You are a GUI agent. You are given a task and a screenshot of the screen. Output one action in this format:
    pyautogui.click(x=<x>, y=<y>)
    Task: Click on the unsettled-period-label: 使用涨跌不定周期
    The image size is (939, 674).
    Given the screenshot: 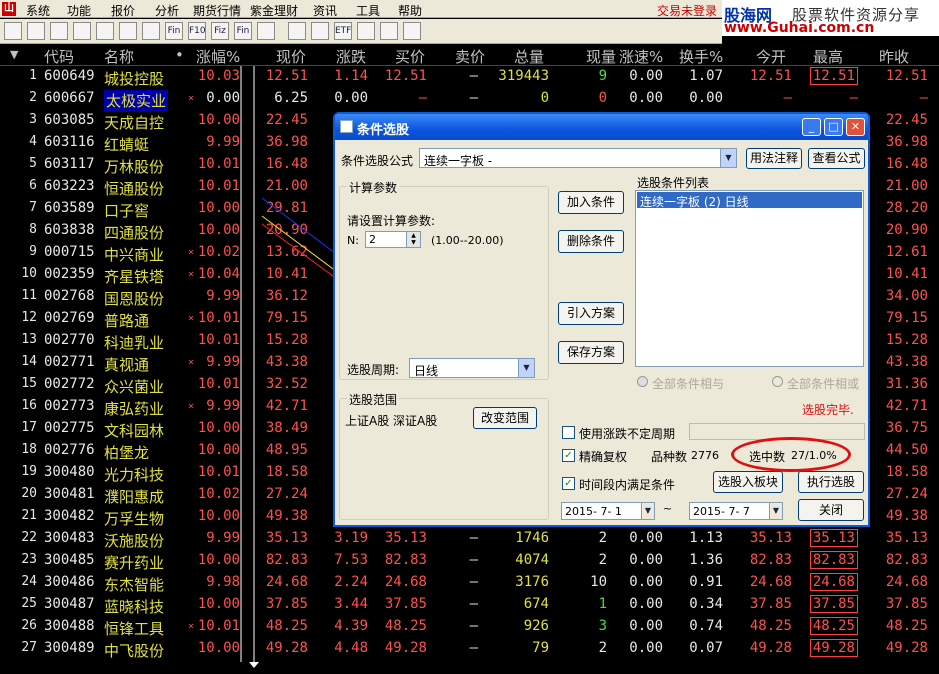 What is the action you would take?
    pyautogui.click(x=627, y=434)
    